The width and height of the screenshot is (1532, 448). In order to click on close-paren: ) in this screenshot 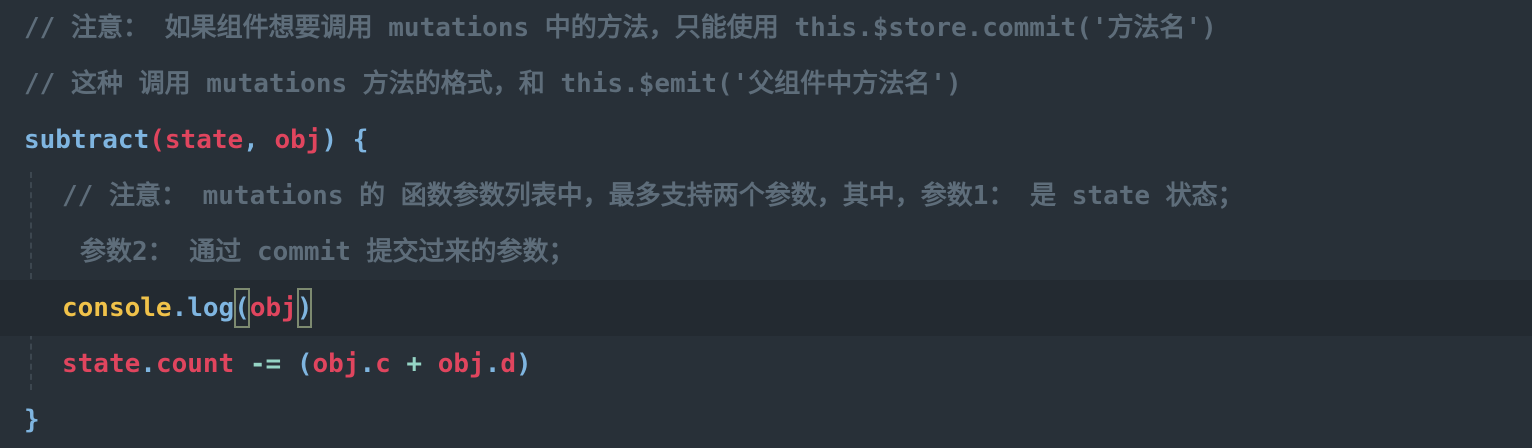, I will do `click(524, 364)`.